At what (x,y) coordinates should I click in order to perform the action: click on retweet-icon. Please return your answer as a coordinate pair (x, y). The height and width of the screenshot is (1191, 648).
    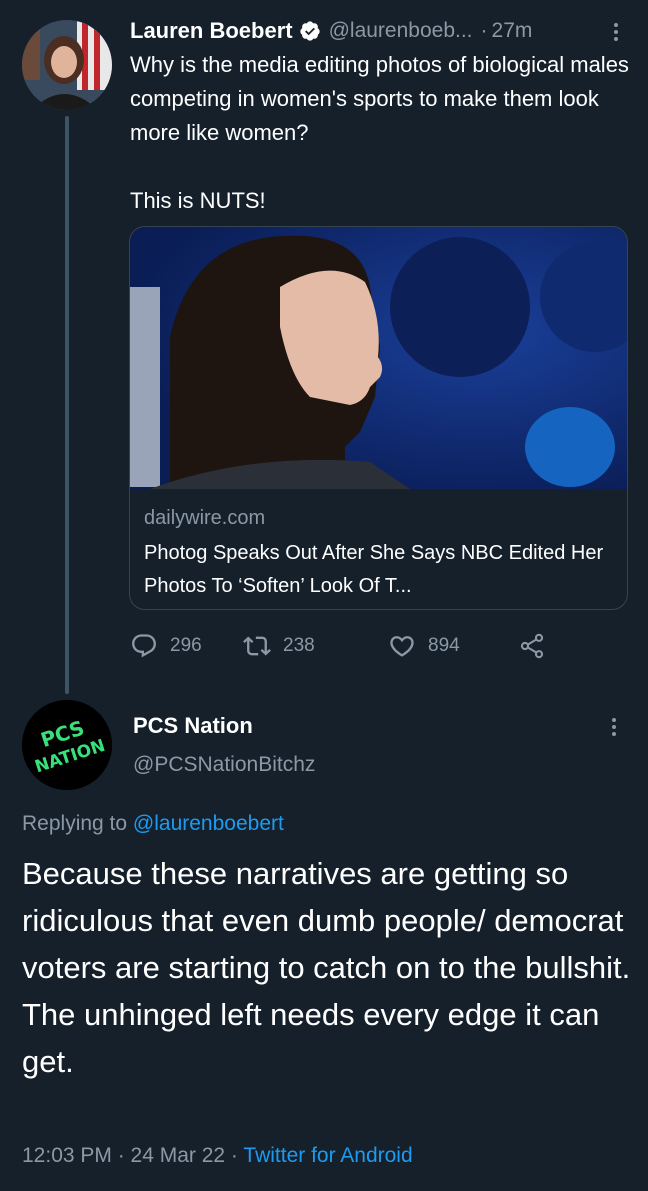
    Looking at the image, I should click on (257, 646).